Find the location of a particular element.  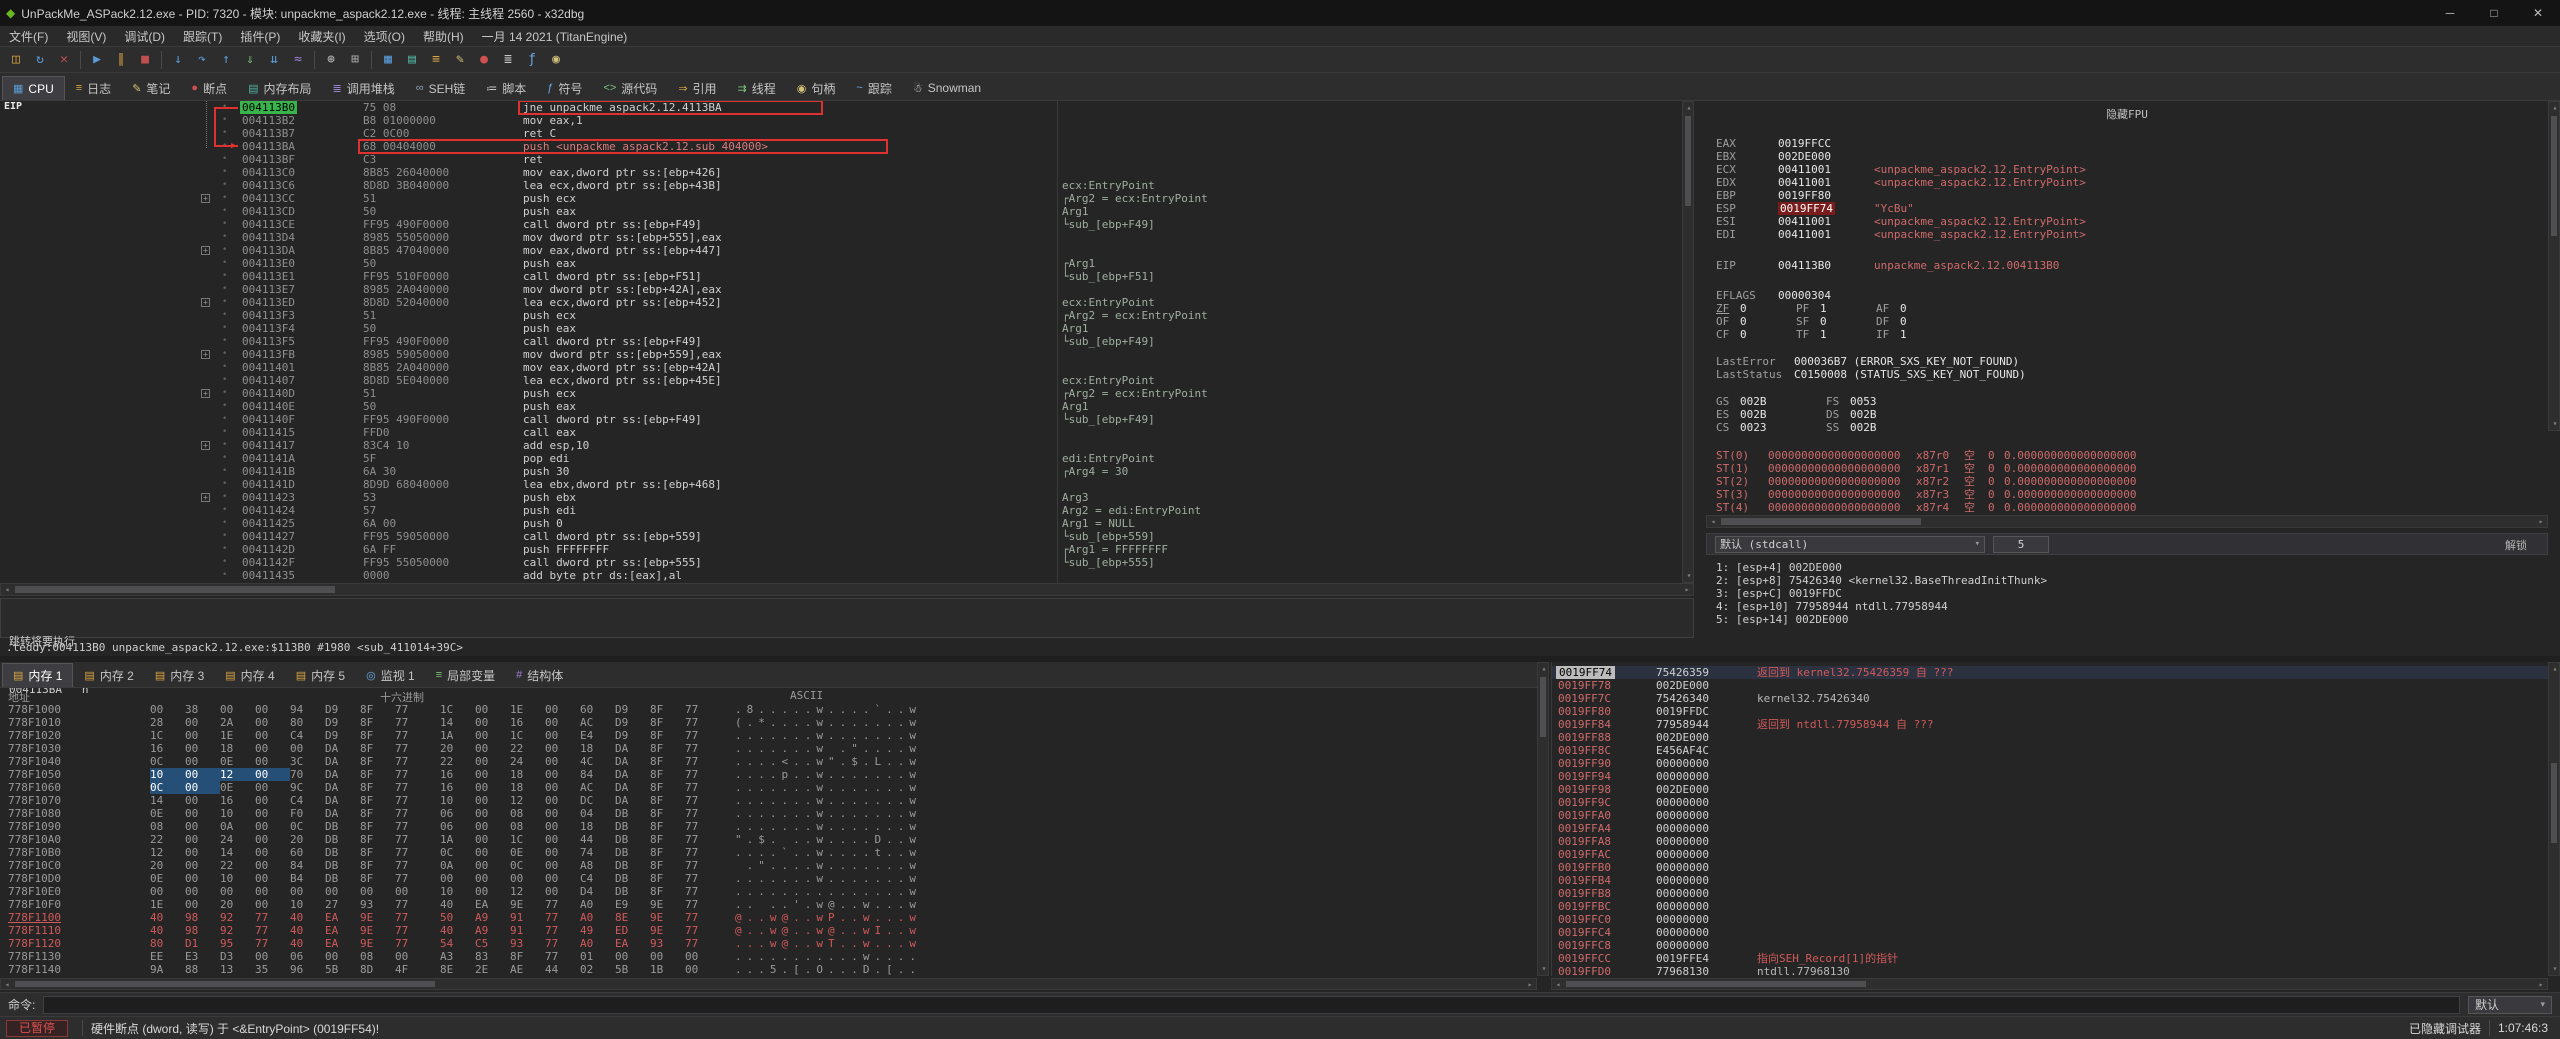

scroll-arrow-icon: ◂ is located at coordinates (1558, 985).